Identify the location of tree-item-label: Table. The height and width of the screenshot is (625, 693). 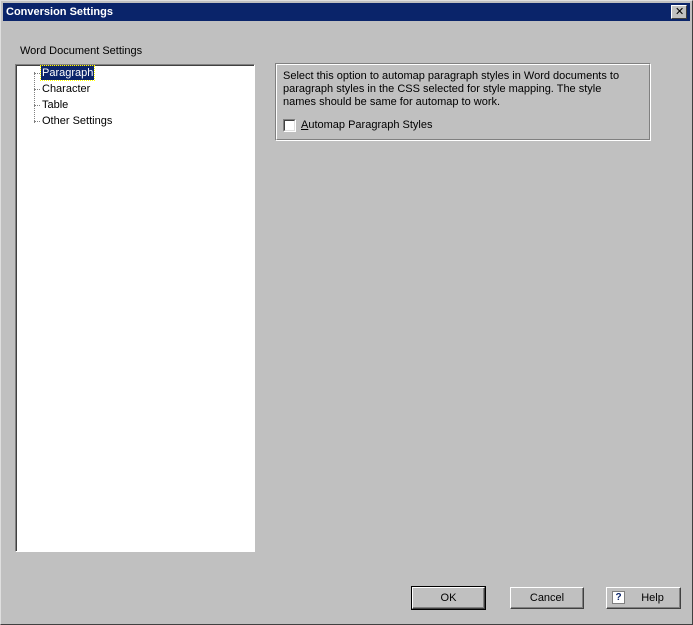
(55, 105).